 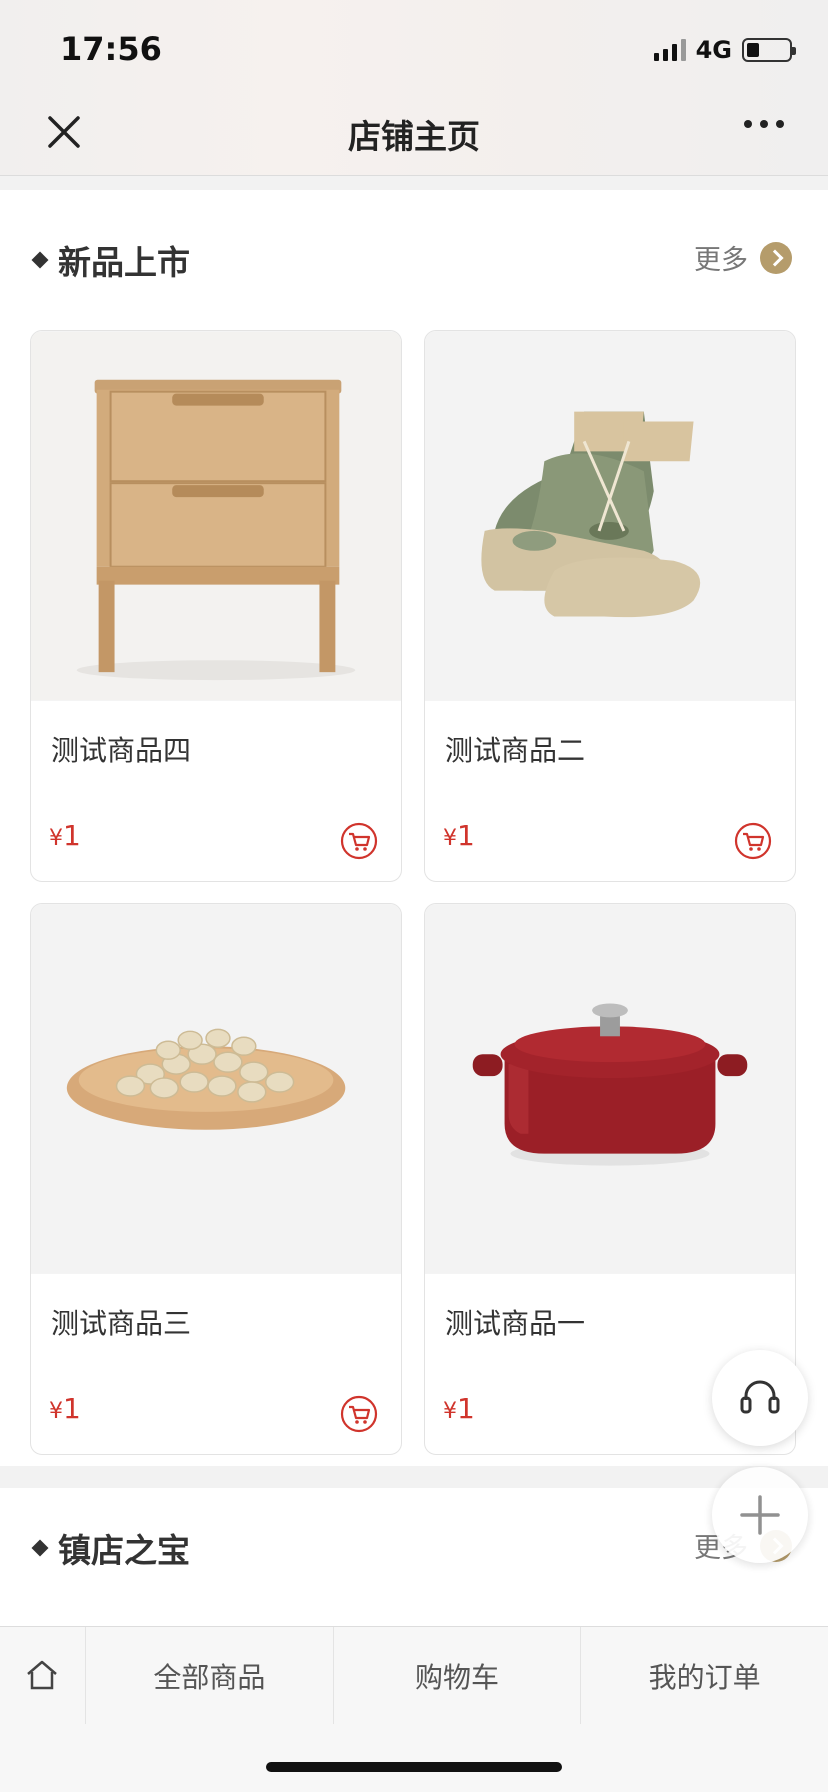 What do you see at coordinates (414, 1758) in the screenshot?
I see `safe-area` at bounding box center [414, 1758].